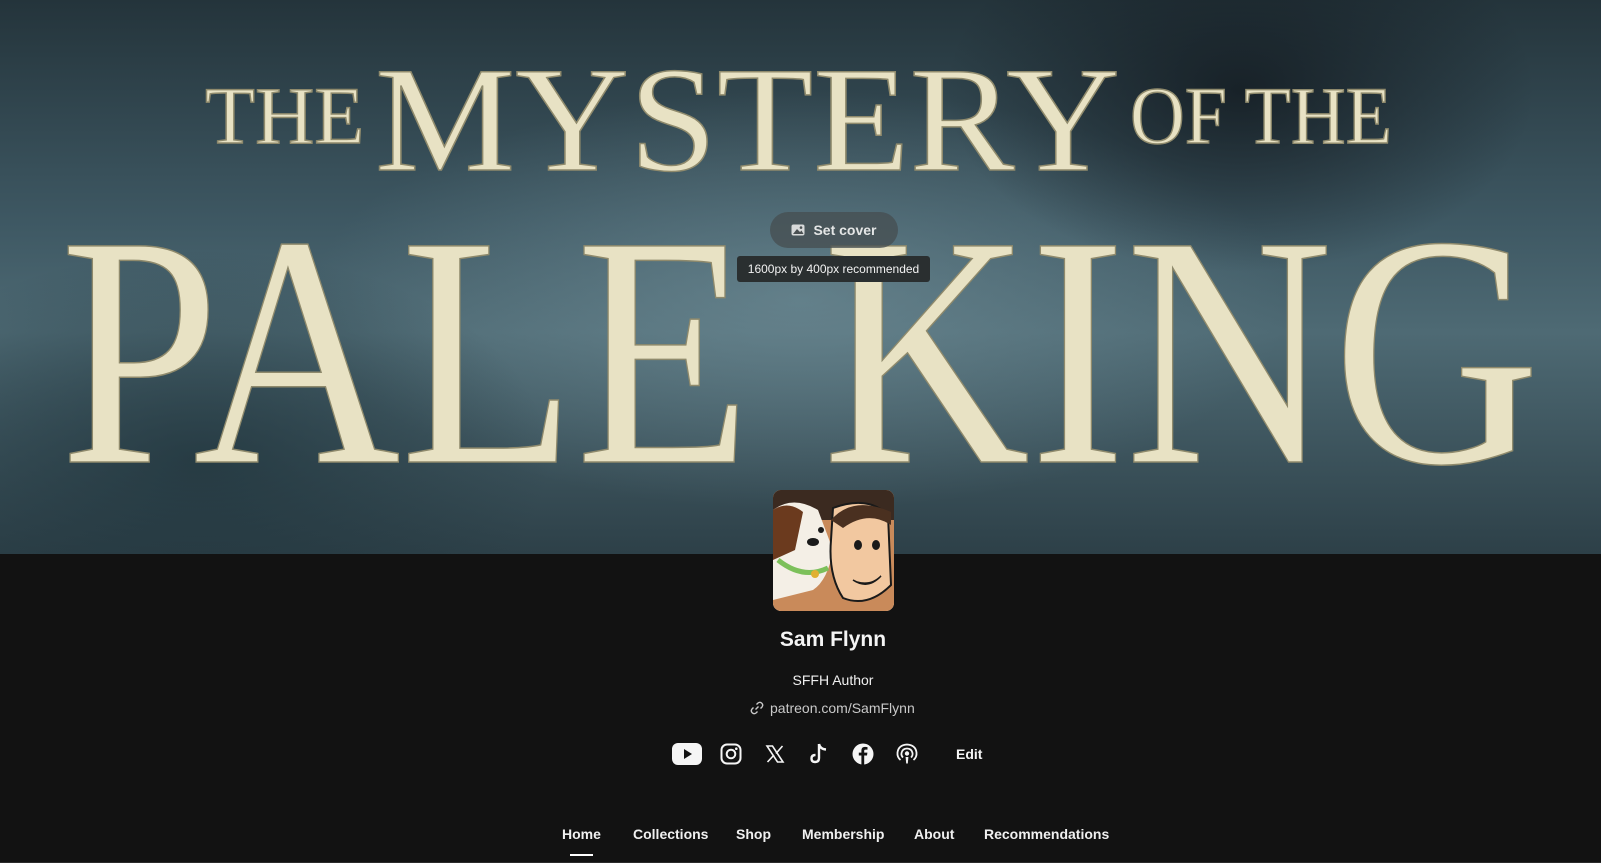 The image size is (1601, 863). Describe the element at coordinates (969, 754) in the screenshot. I see `edit-social-links-button: Edit` at that location.